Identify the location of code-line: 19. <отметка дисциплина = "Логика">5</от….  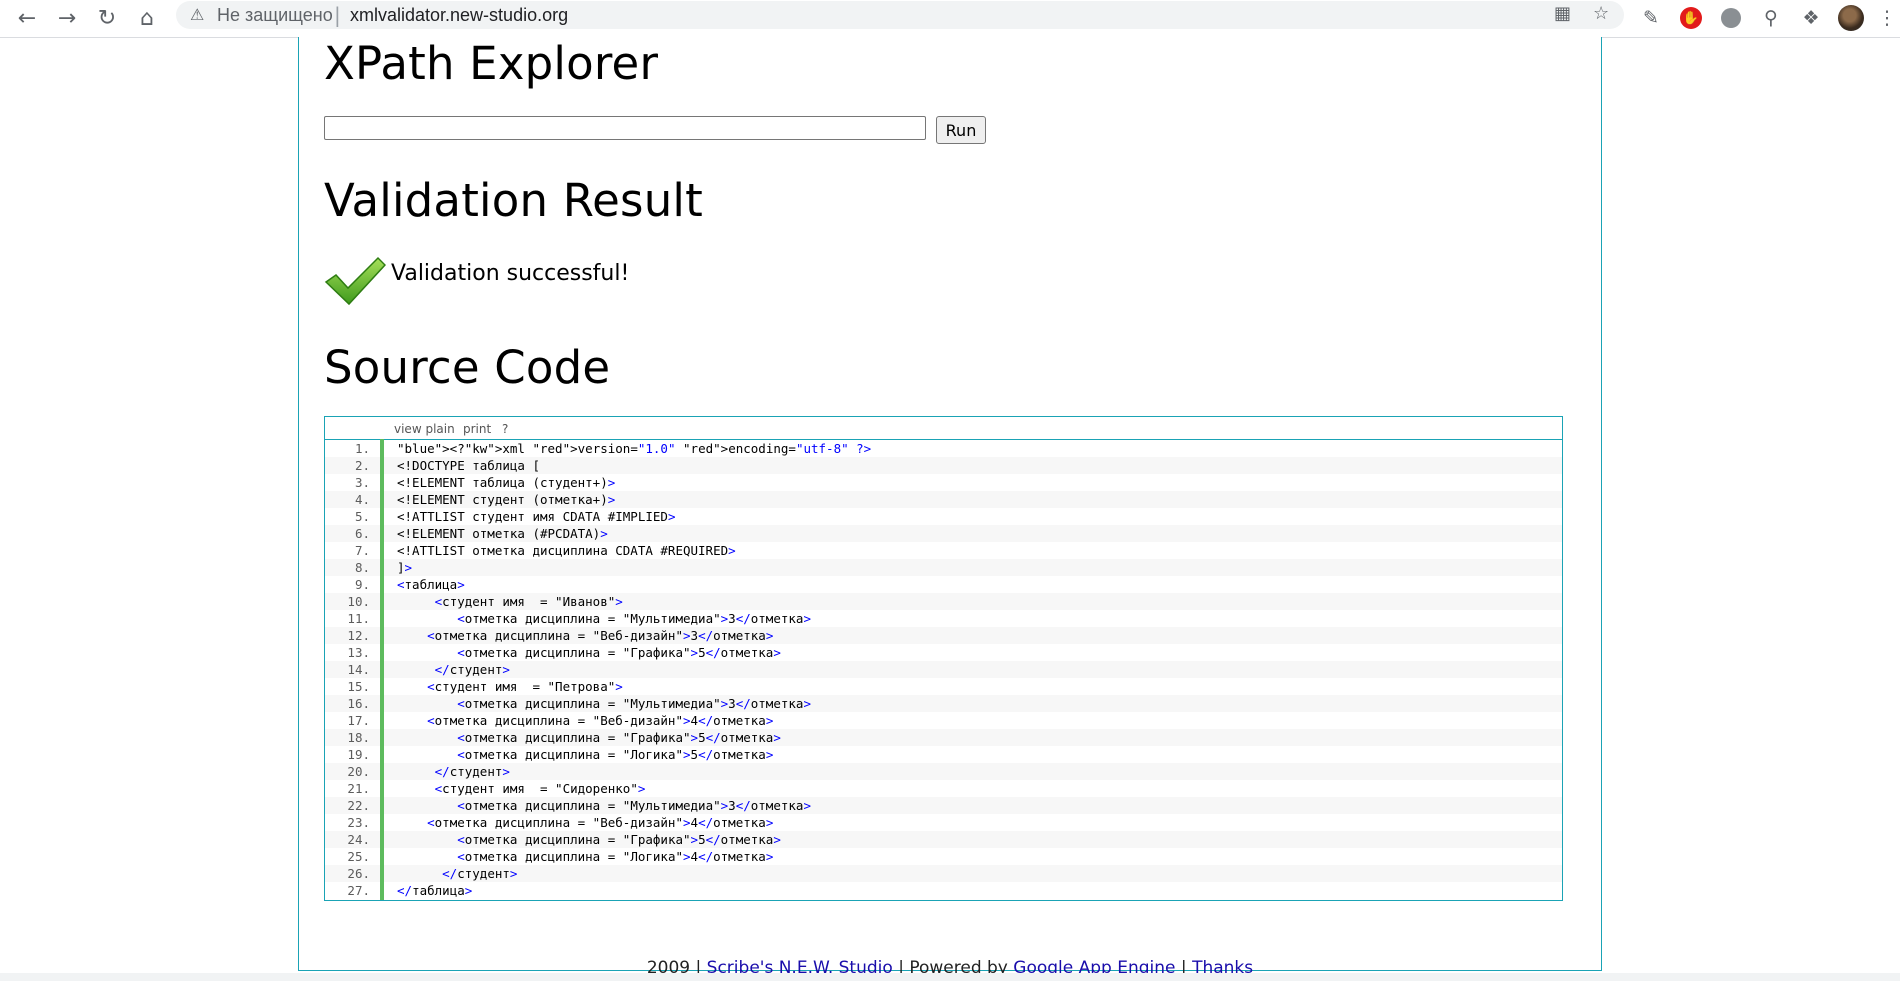
(943, 754).